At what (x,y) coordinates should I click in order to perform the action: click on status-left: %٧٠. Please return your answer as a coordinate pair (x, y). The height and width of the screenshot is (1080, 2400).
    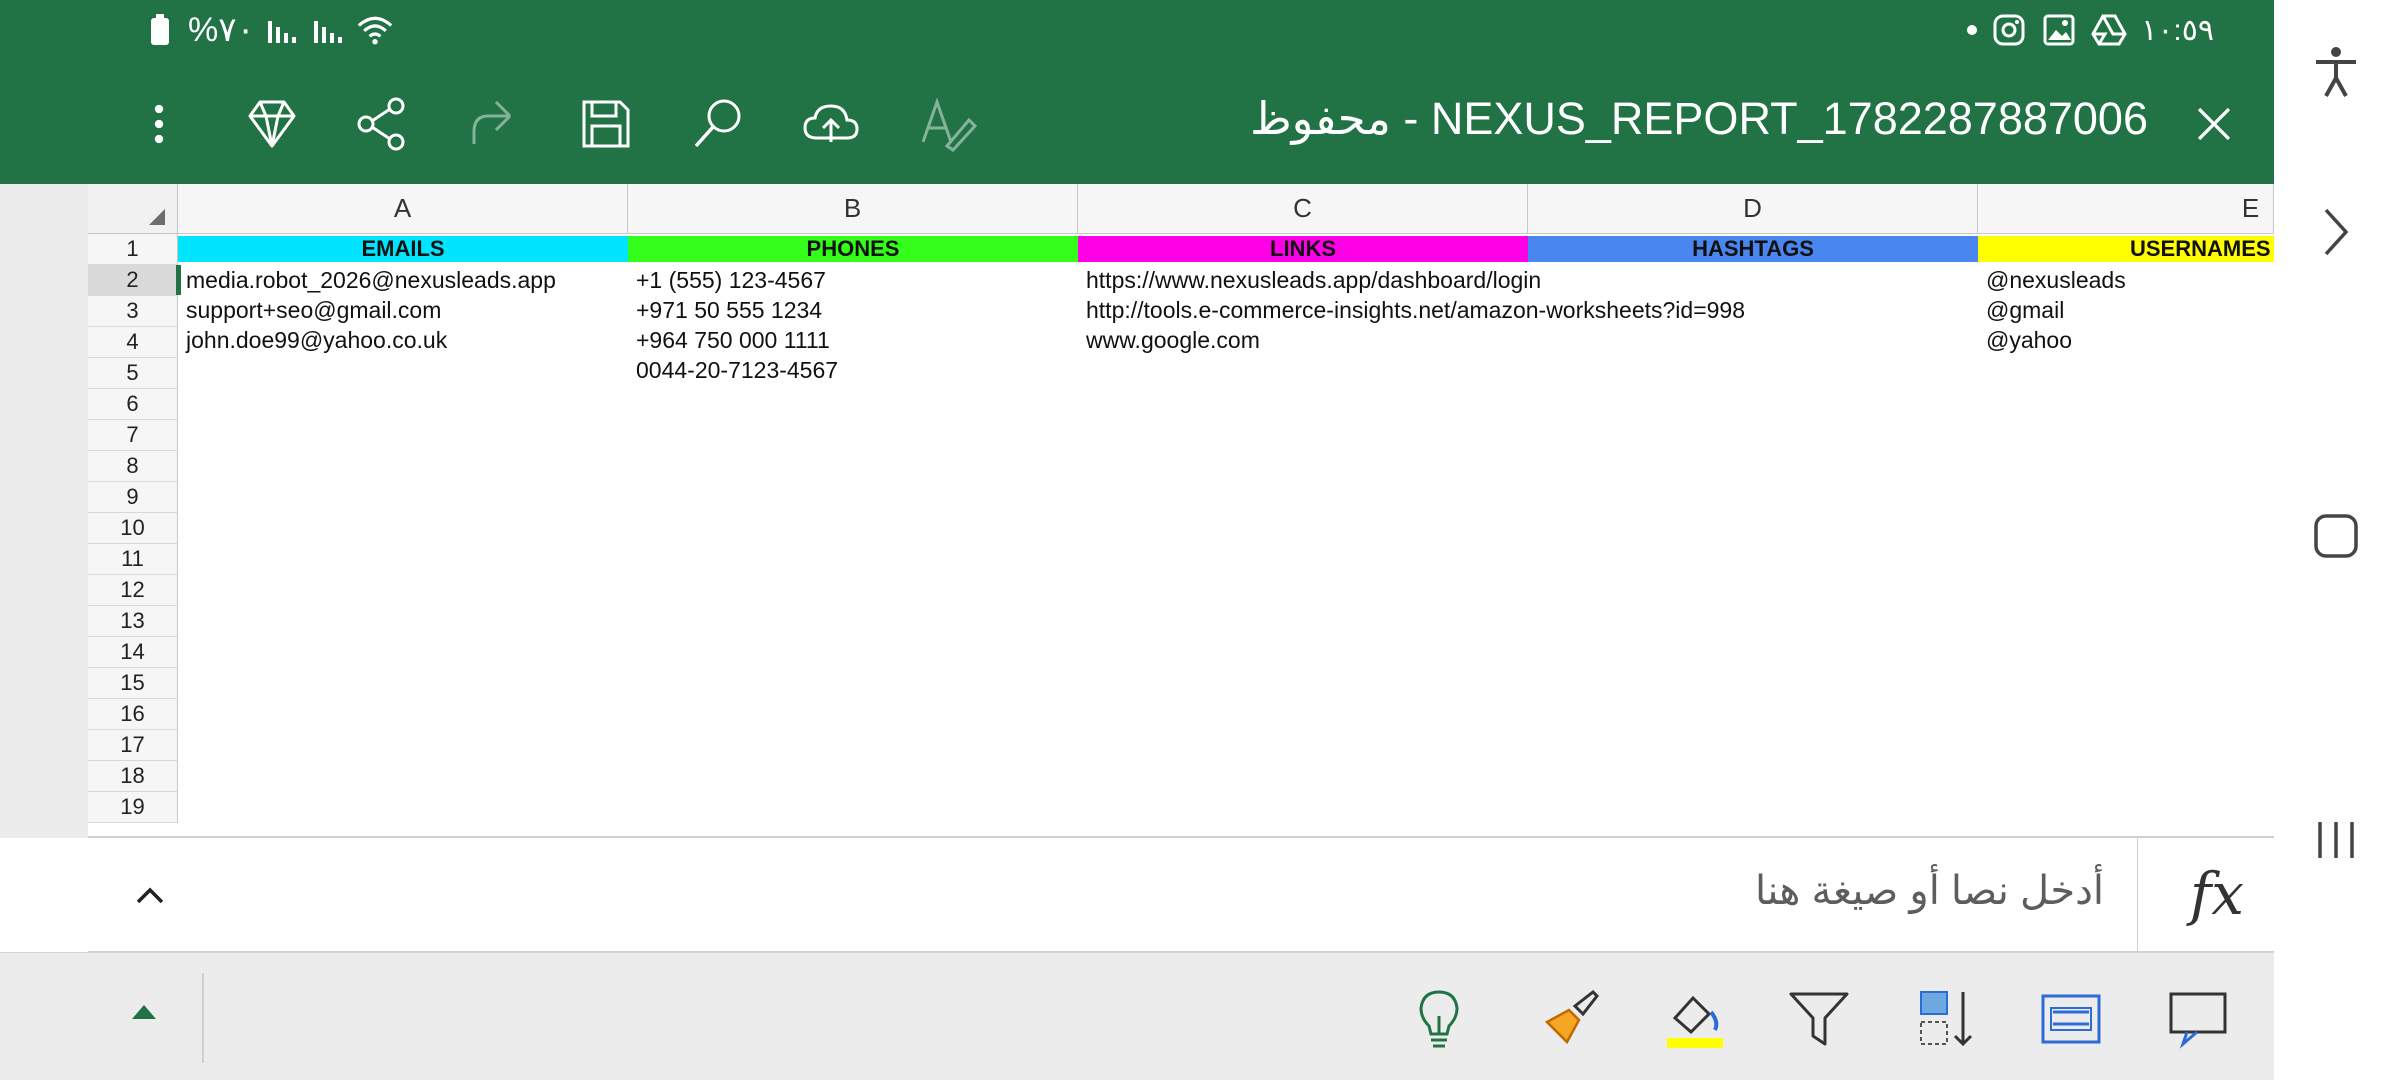
    Looking at the image, I should click on (267, 30).